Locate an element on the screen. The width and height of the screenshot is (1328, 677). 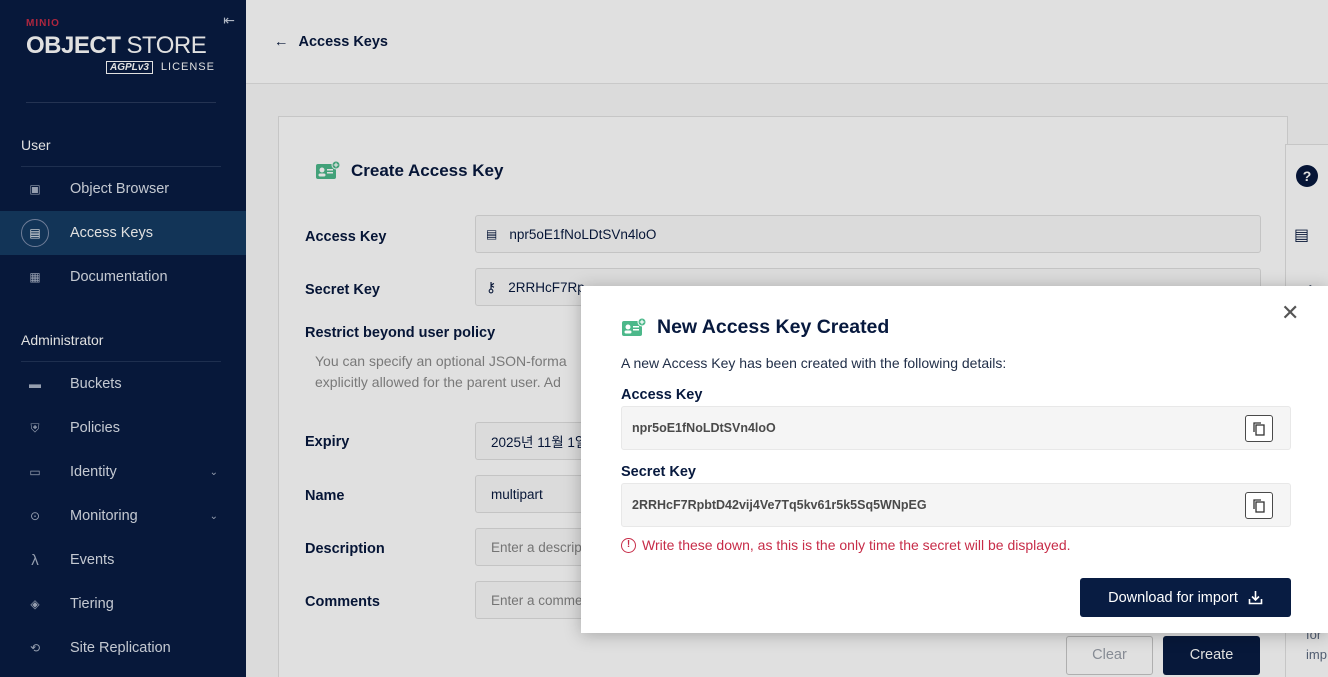
modal-access-key-field: npr5oE1fNoLDtSVn4loO is located at coordinates (956, 428).